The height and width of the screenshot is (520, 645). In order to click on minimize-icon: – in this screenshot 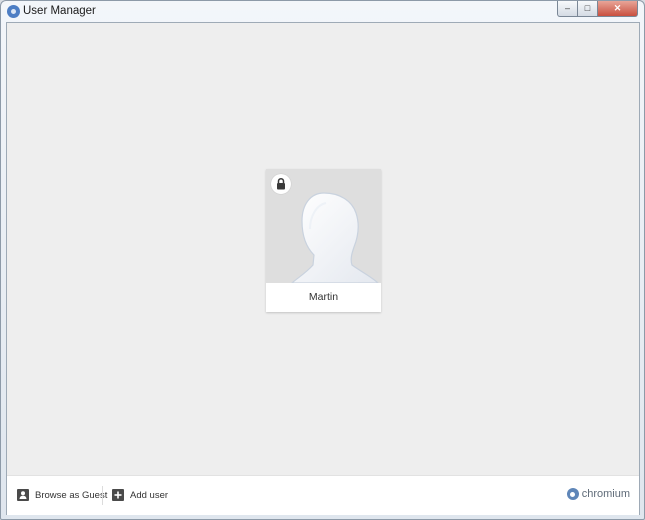, I will do `click(567, 8)`.